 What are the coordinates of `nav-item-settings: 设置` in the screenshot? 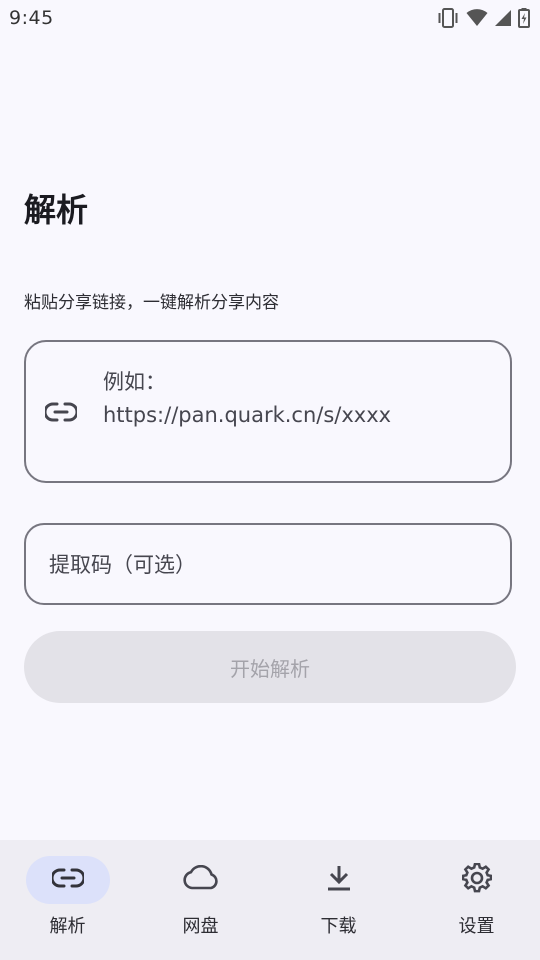 It's located at (474, 900).